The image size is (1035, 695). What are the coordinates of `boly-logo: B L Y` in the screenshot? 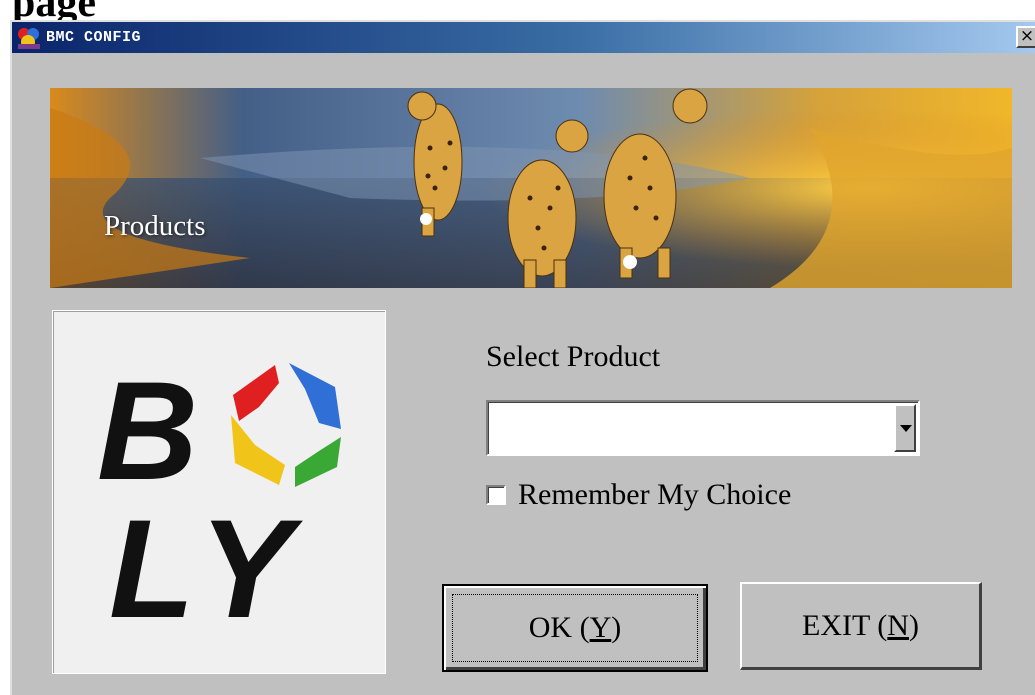 It's located at (219, 499).